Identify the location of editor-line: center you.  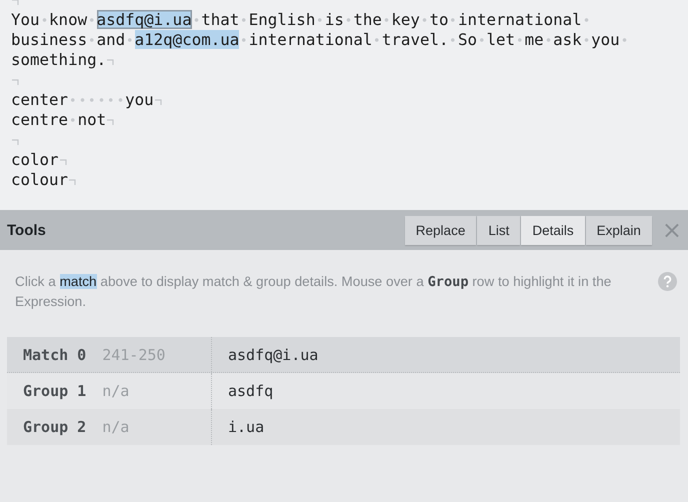
(82, 100).